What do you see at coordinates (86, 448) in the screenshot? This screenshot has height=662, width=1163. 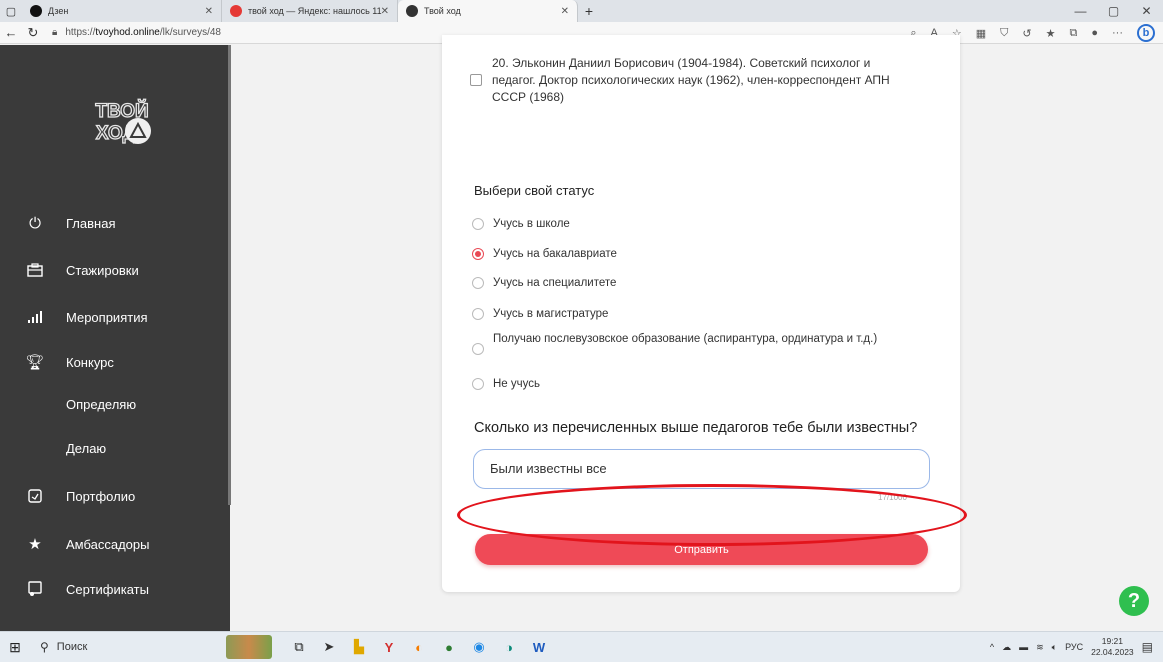 I see `sidebar-item-label: Делаю` at bounding box center [86, 448].